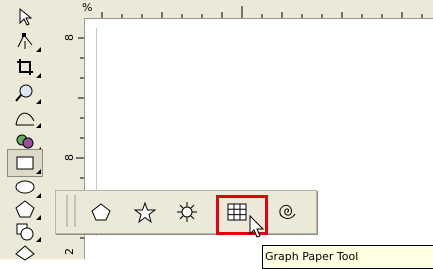  What do you see at coordinates (71, 211) in the screenshot?
I see `toolbar-grip` at bounding box center [71, 211].